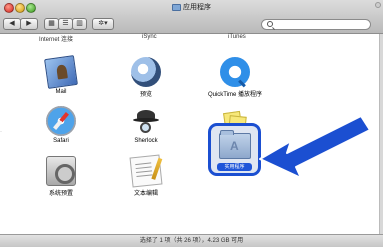 The image size is (383, 247). I want to click on column-view-button: ▥, so click(79, 24).